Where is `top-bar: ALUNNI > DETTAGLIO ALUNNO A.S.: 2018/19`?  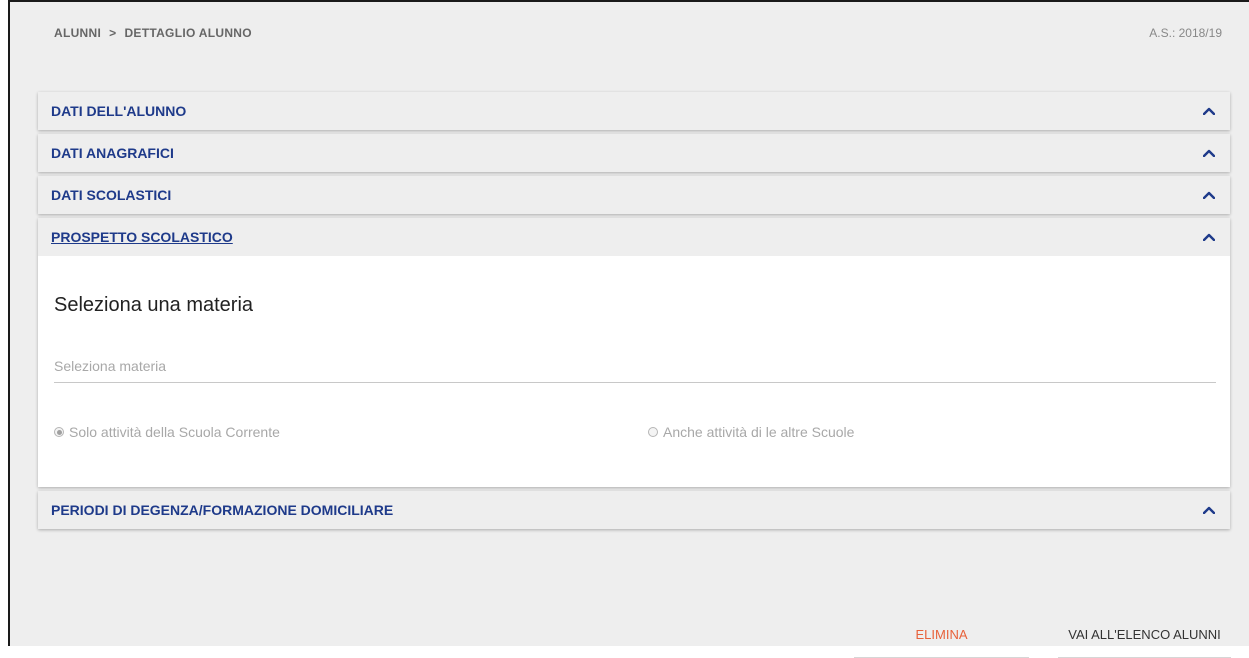
top-bar: ALUNNI > DETTAGLIO ALUNNO A.S.: 2018/19 is located at coordinates (629, 32).